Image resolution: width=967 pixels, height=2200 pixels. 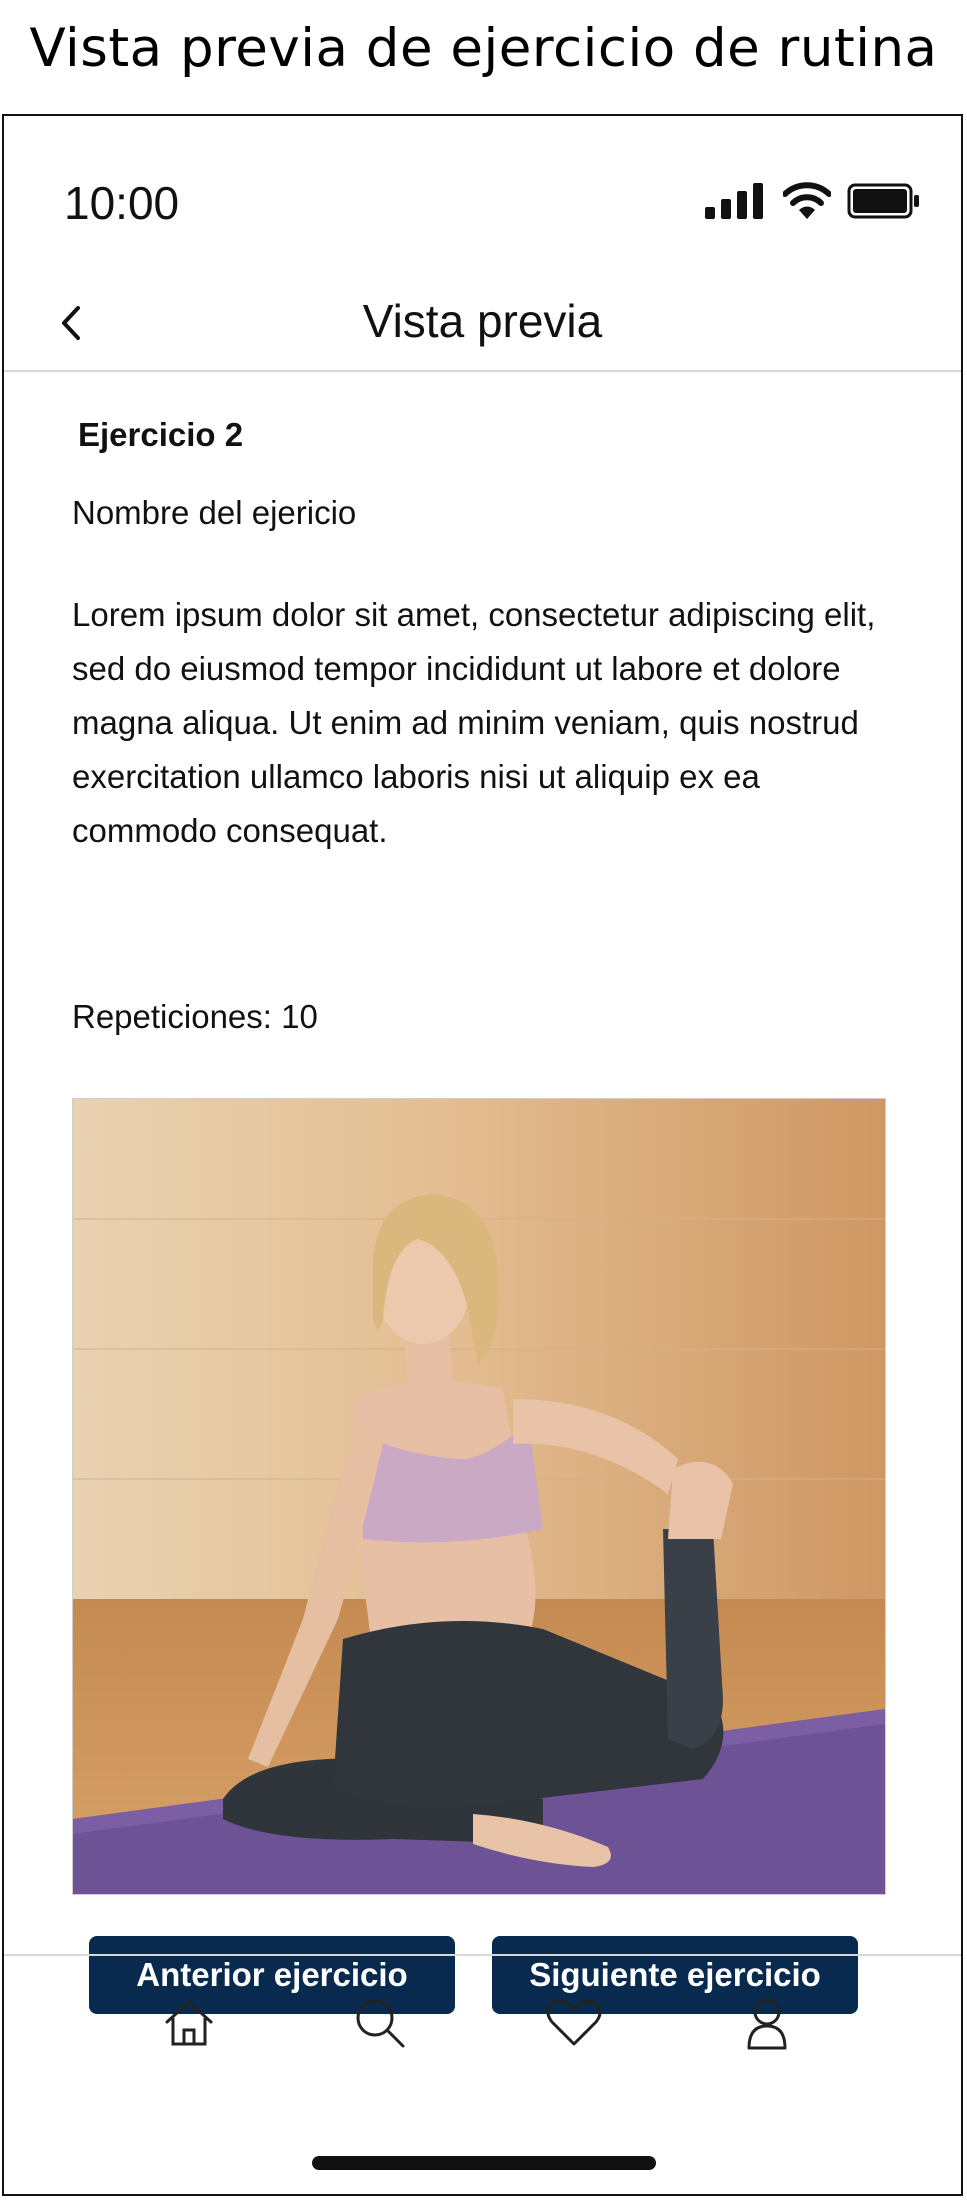 What do you see at coordinates (482, 2035) in the screenshot?
I see `bottom-tab-bar` at bounding box center [482, 2035].